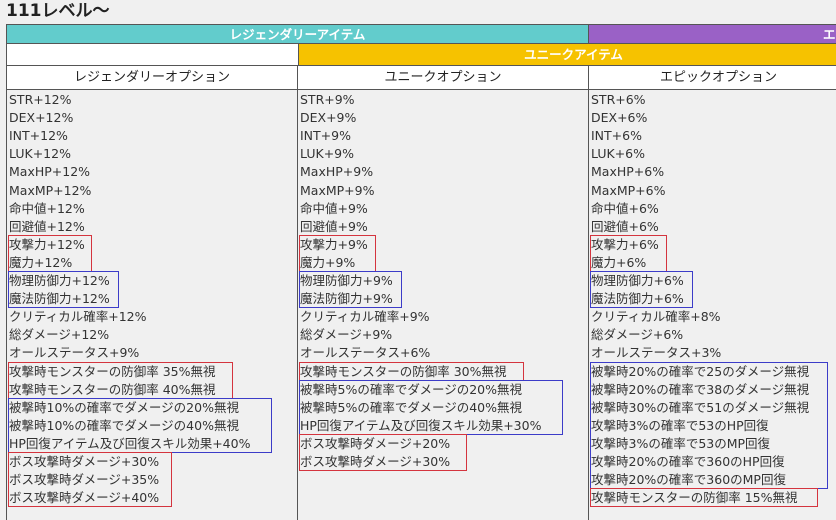 The image size is (836, 520). I want to click on option-line: MaxMP+9%, so click(337, 190).